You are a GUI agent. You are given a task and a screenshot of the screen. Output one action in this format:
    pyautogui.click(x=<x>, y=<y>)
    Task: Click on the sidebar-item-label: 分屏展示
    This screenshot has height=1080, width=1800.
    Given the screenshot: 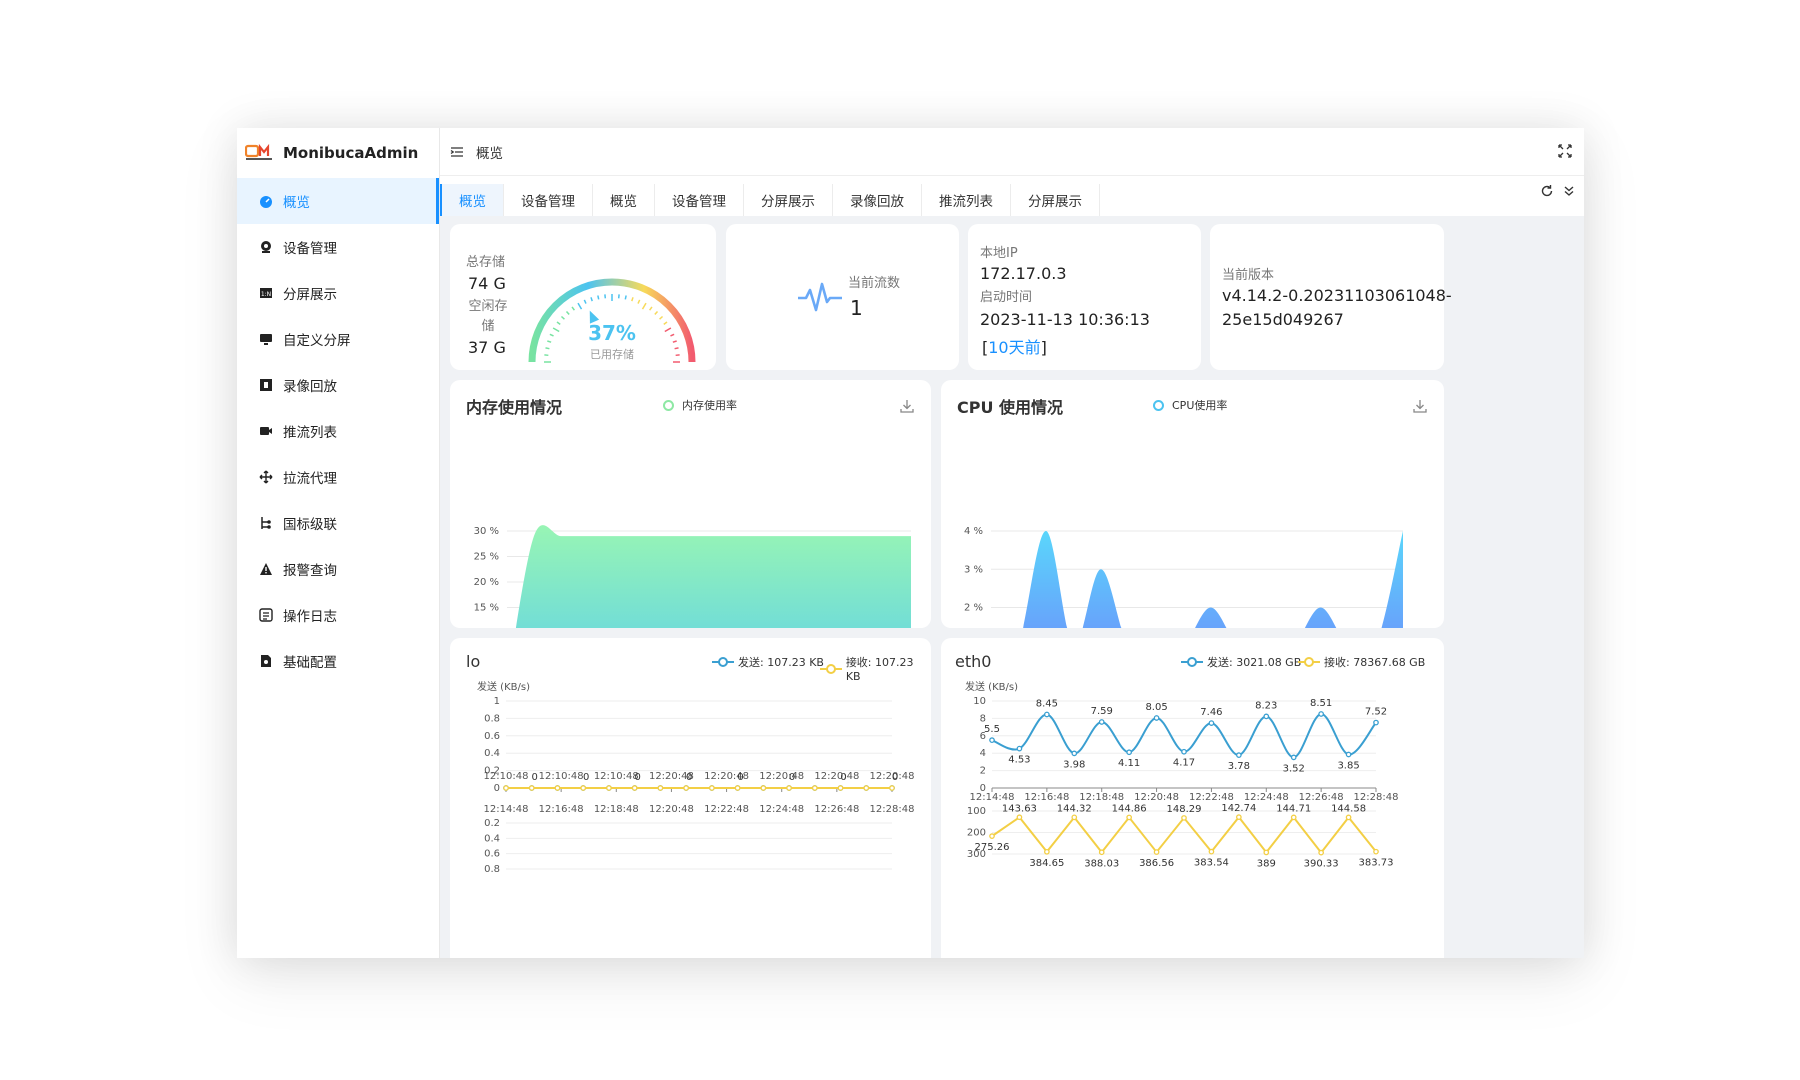 What is the action you would take?
    pyautogui.click(x=310, y=295)
    